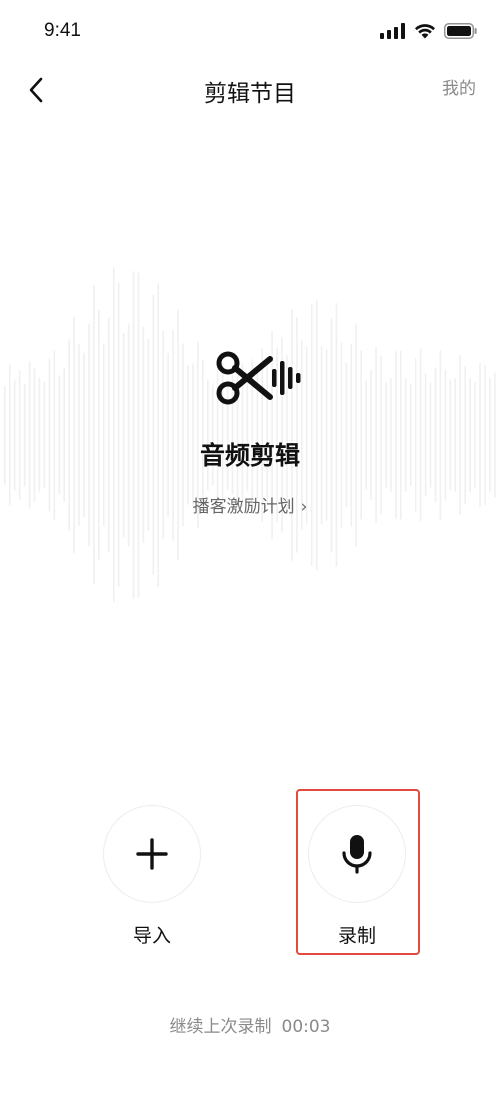 The width and height of the screenshot is (500, 1095). What do you see at coordinates (460, 31) in the screenshot?
I see `battery-icon` at bounding box center [460, 31].